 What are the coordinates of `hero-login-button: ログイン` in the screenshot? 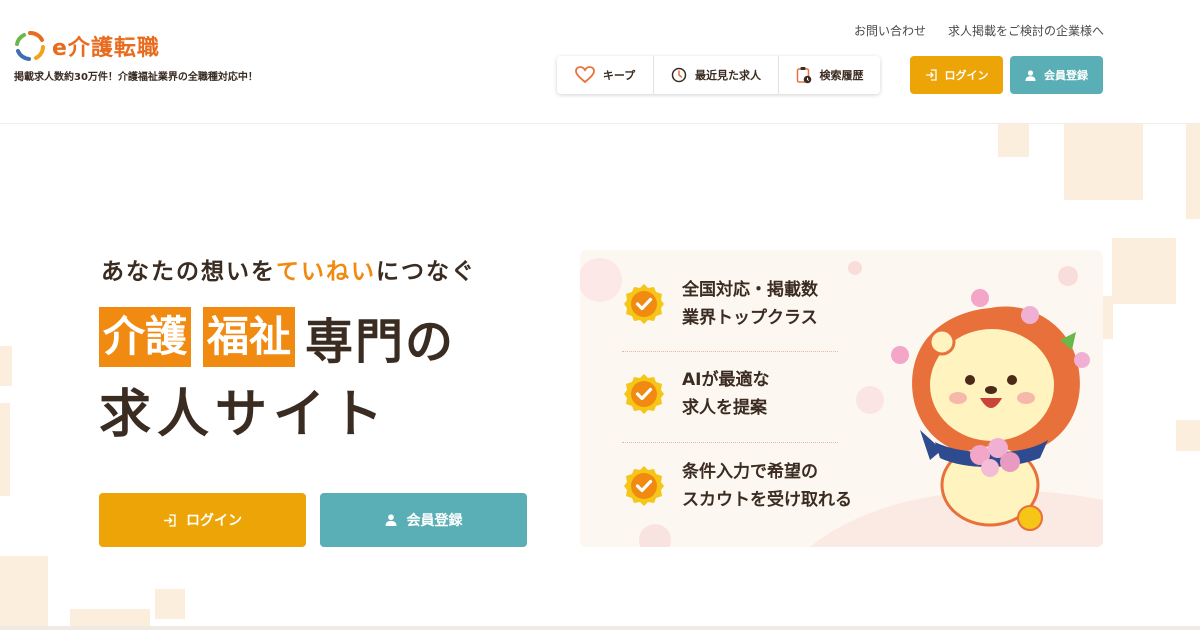 It's located at (202, 520).